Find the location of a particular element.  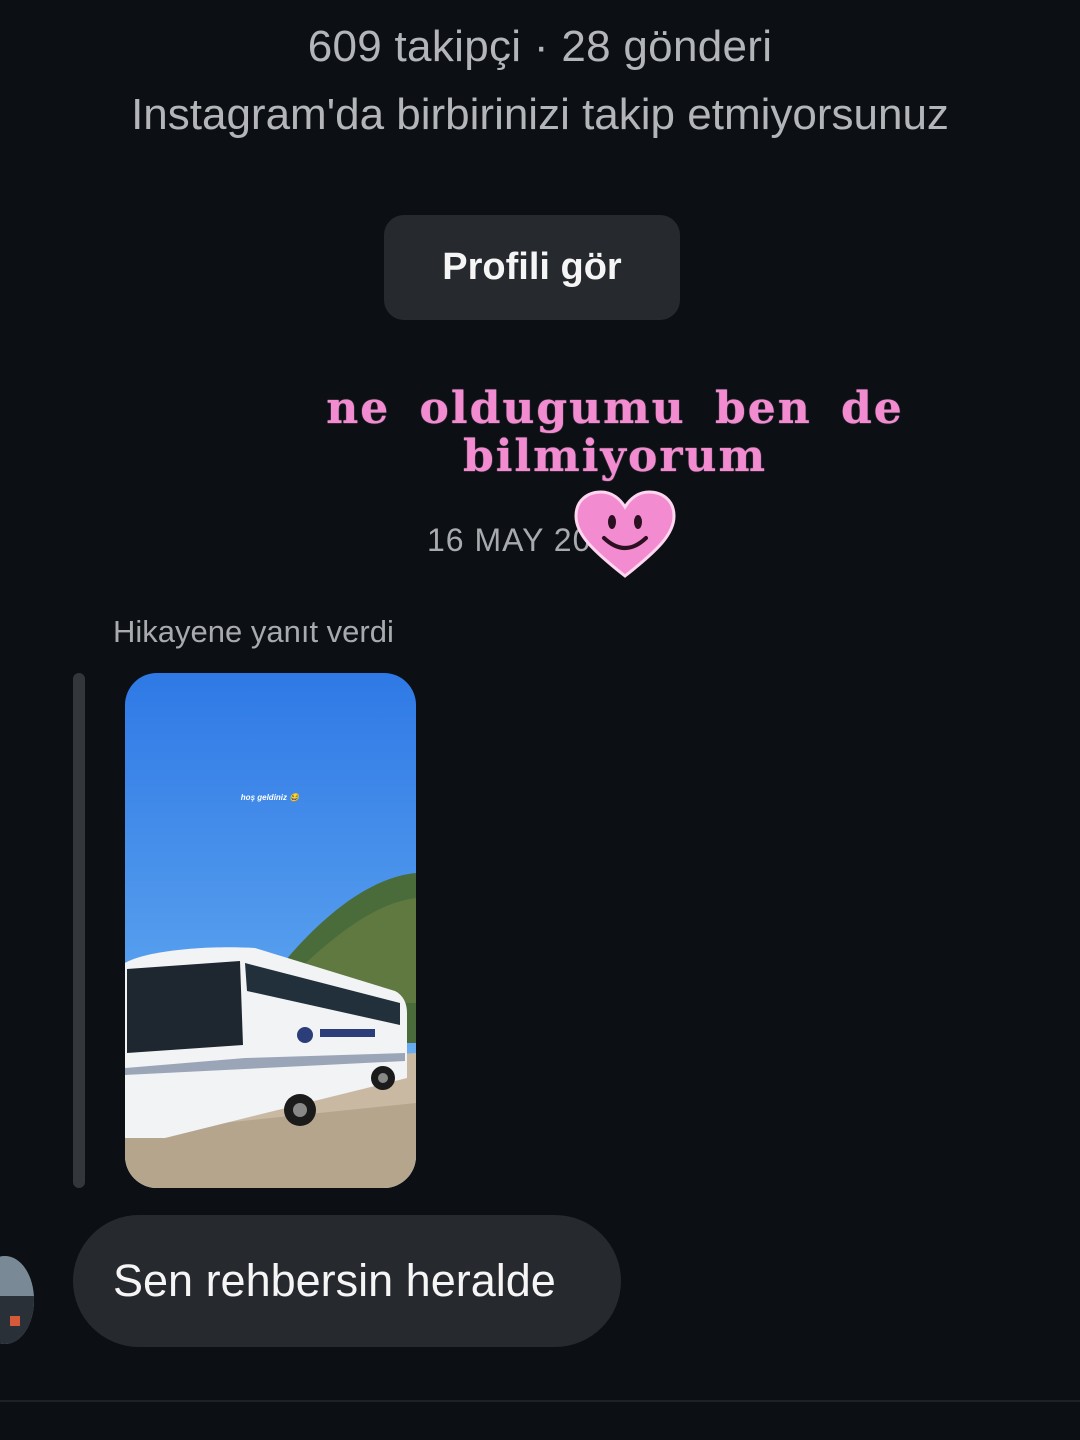

smiley-heart-icon is located at coordinates (625, 534).